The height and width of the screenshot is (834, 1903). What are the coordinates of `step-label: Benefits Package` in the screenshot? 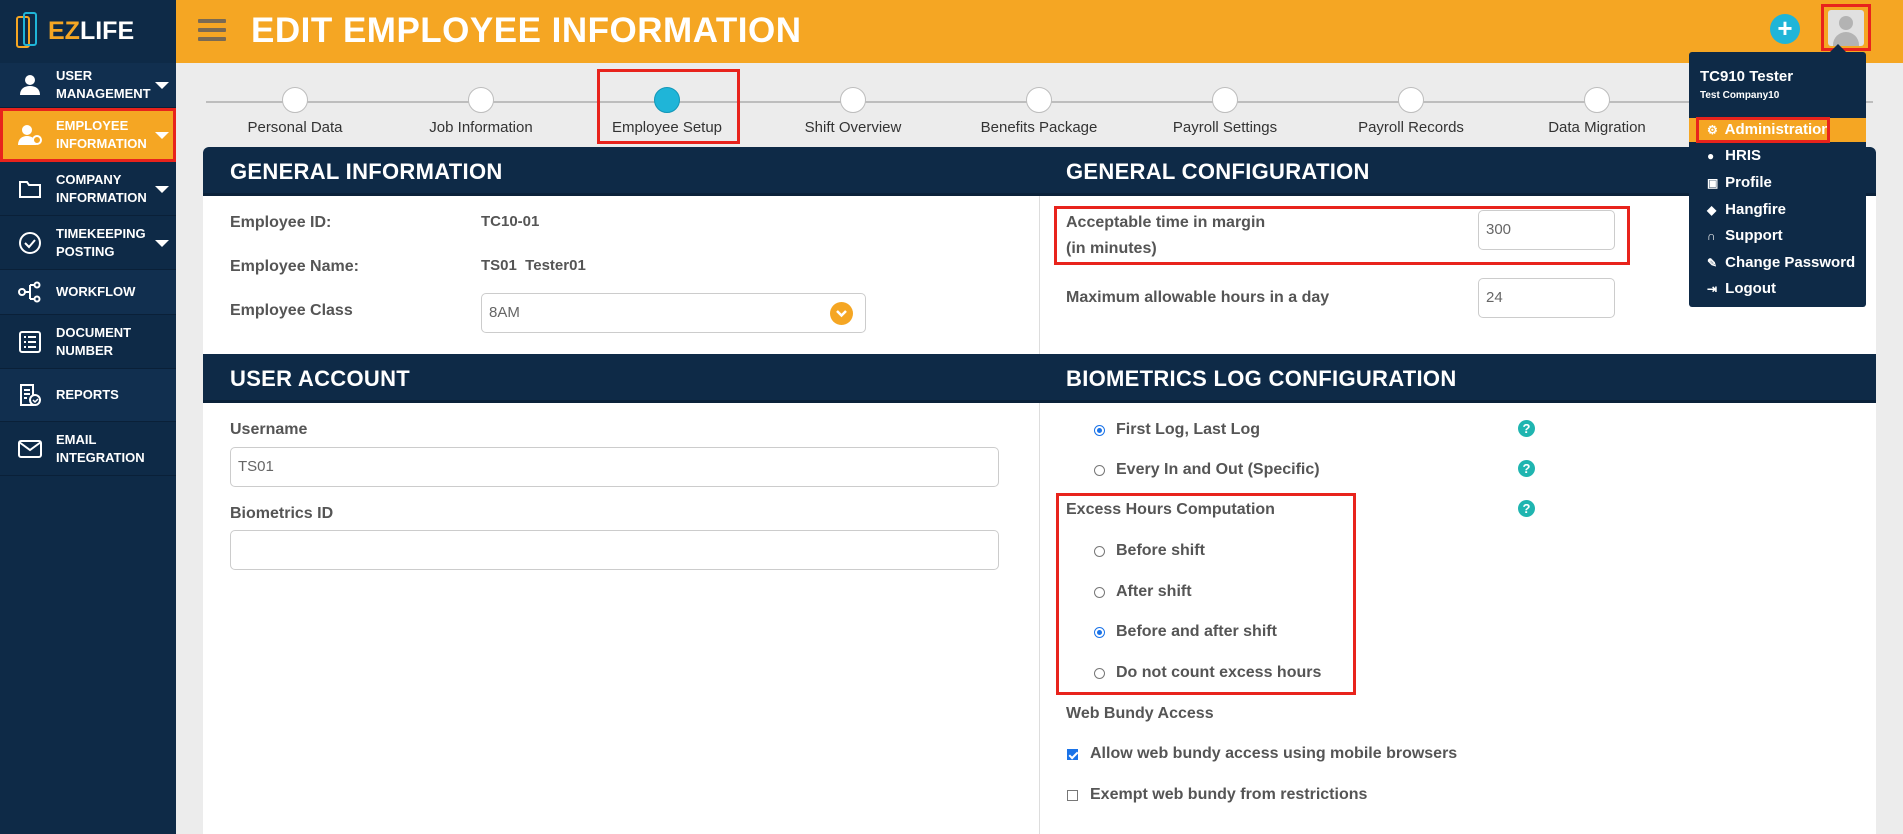 It's located at (1039, 127).